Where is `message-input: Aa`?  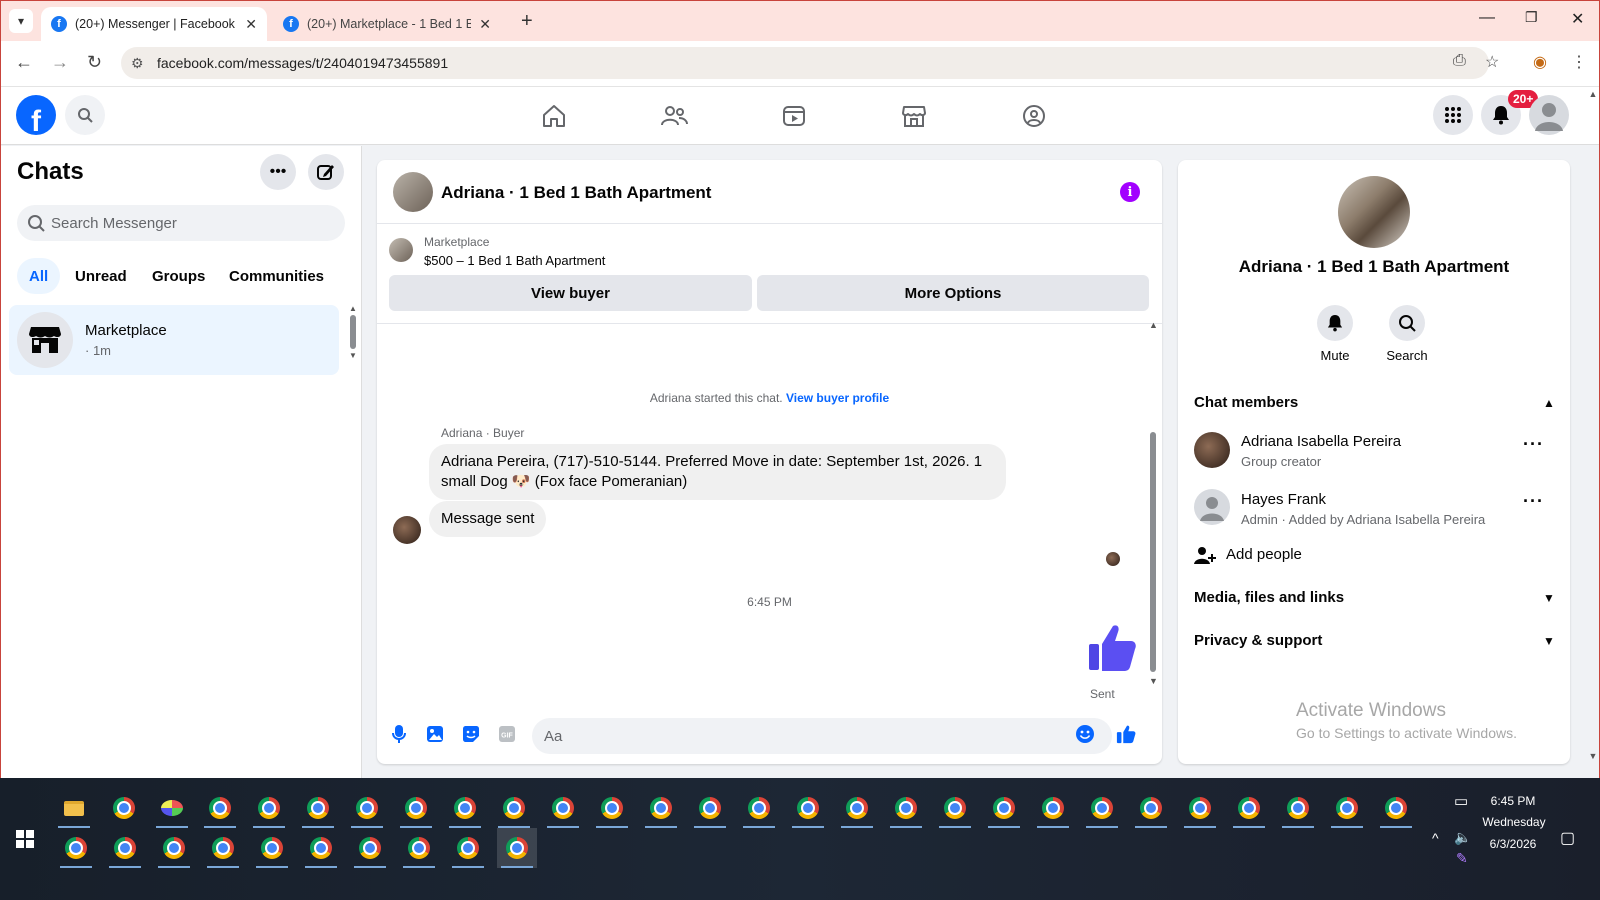 message-input: Aa is located at coordinates (822, 736).